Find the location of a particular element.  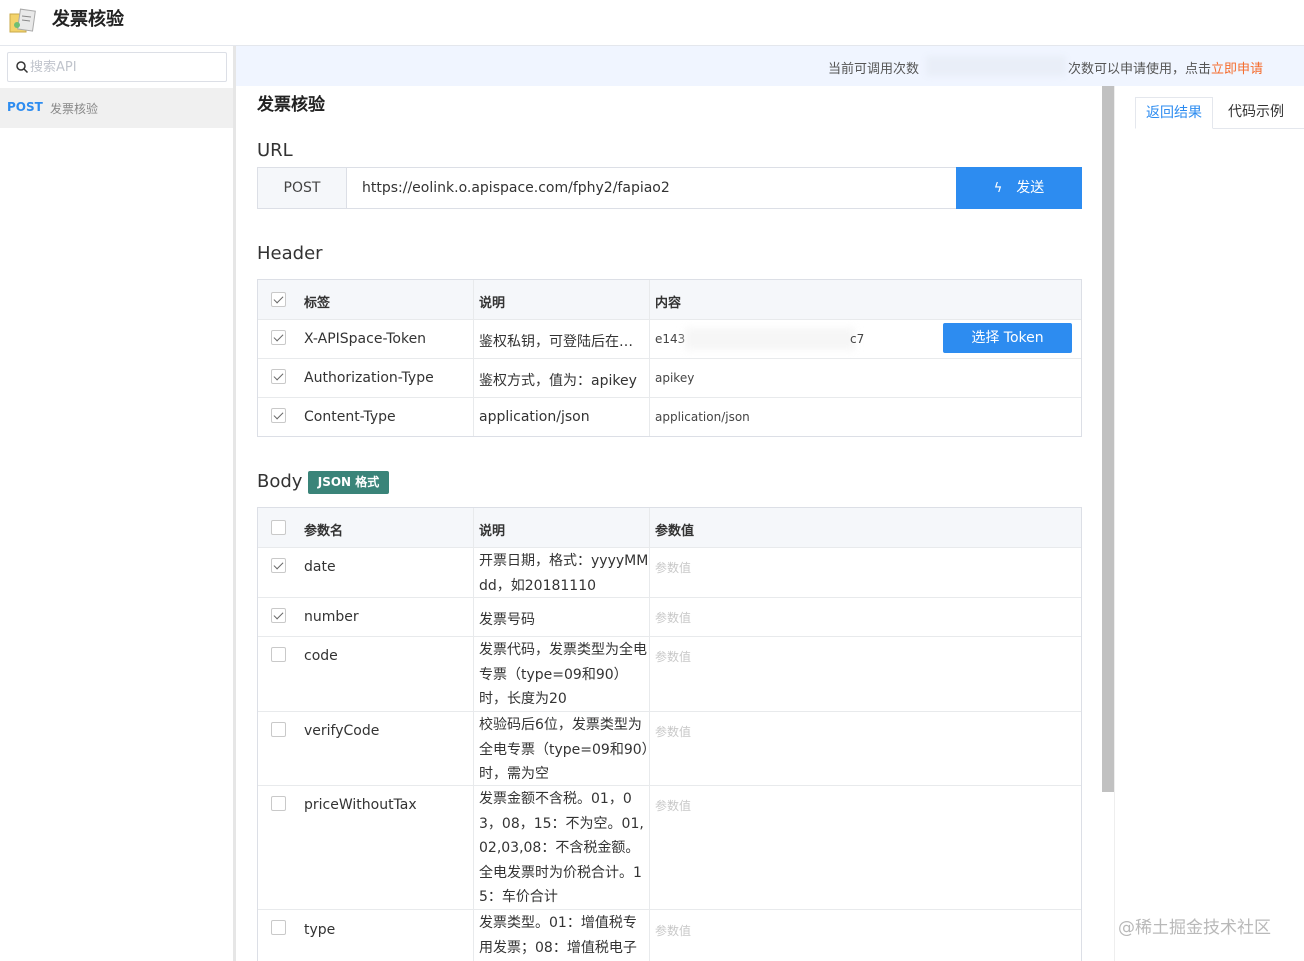

response-panel: 返回结果 代码示例 is located at coordinates (1209, 523).